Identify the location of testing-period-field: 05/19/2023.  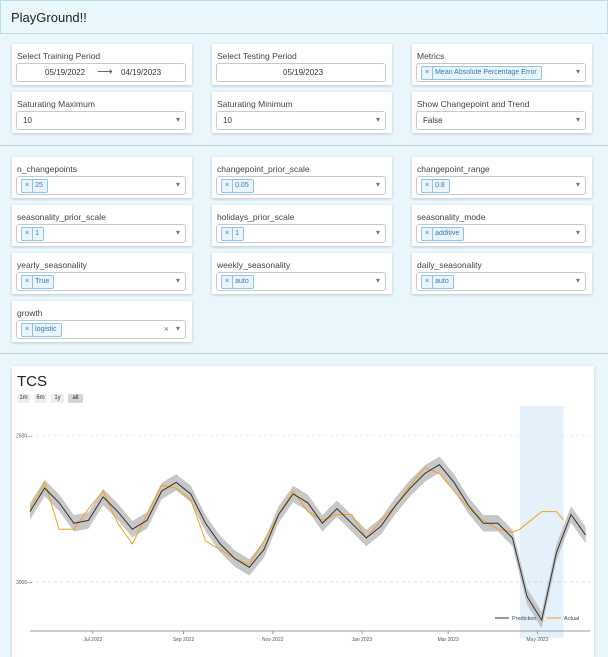
(301, 72).